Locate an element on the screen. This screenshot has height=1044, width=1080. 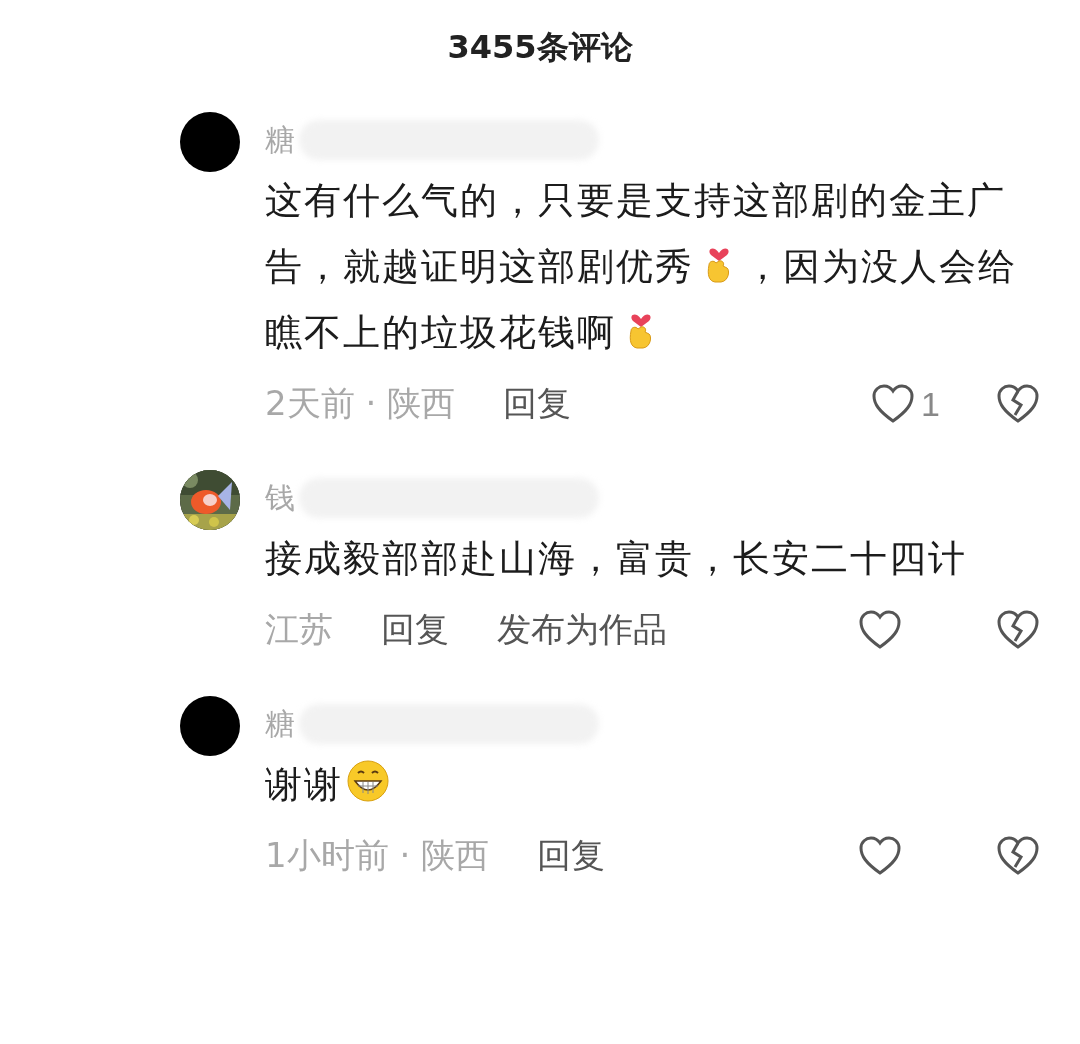
comment-text: 谢谢 is located at coordinates (652, 785).